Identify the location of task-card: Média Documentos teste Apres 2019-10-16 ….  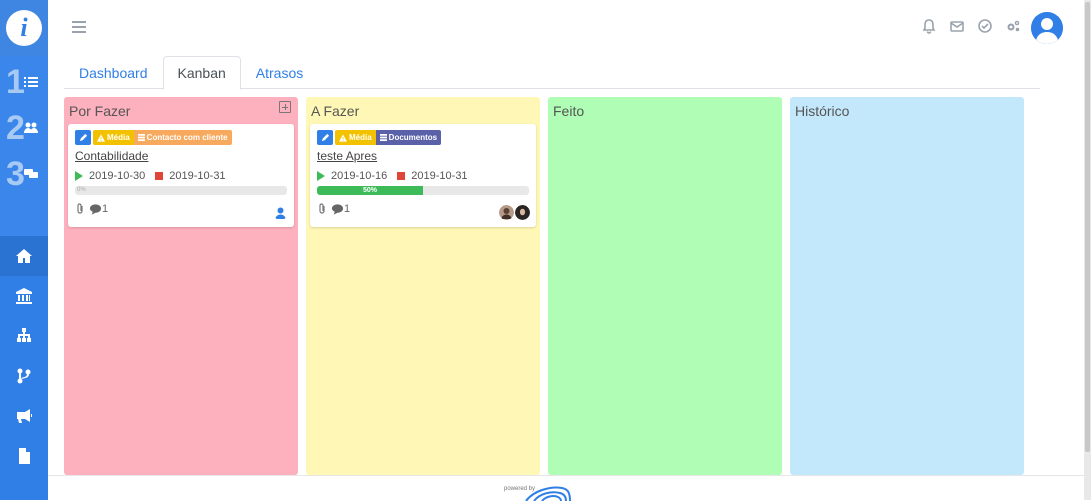
(423, 175).